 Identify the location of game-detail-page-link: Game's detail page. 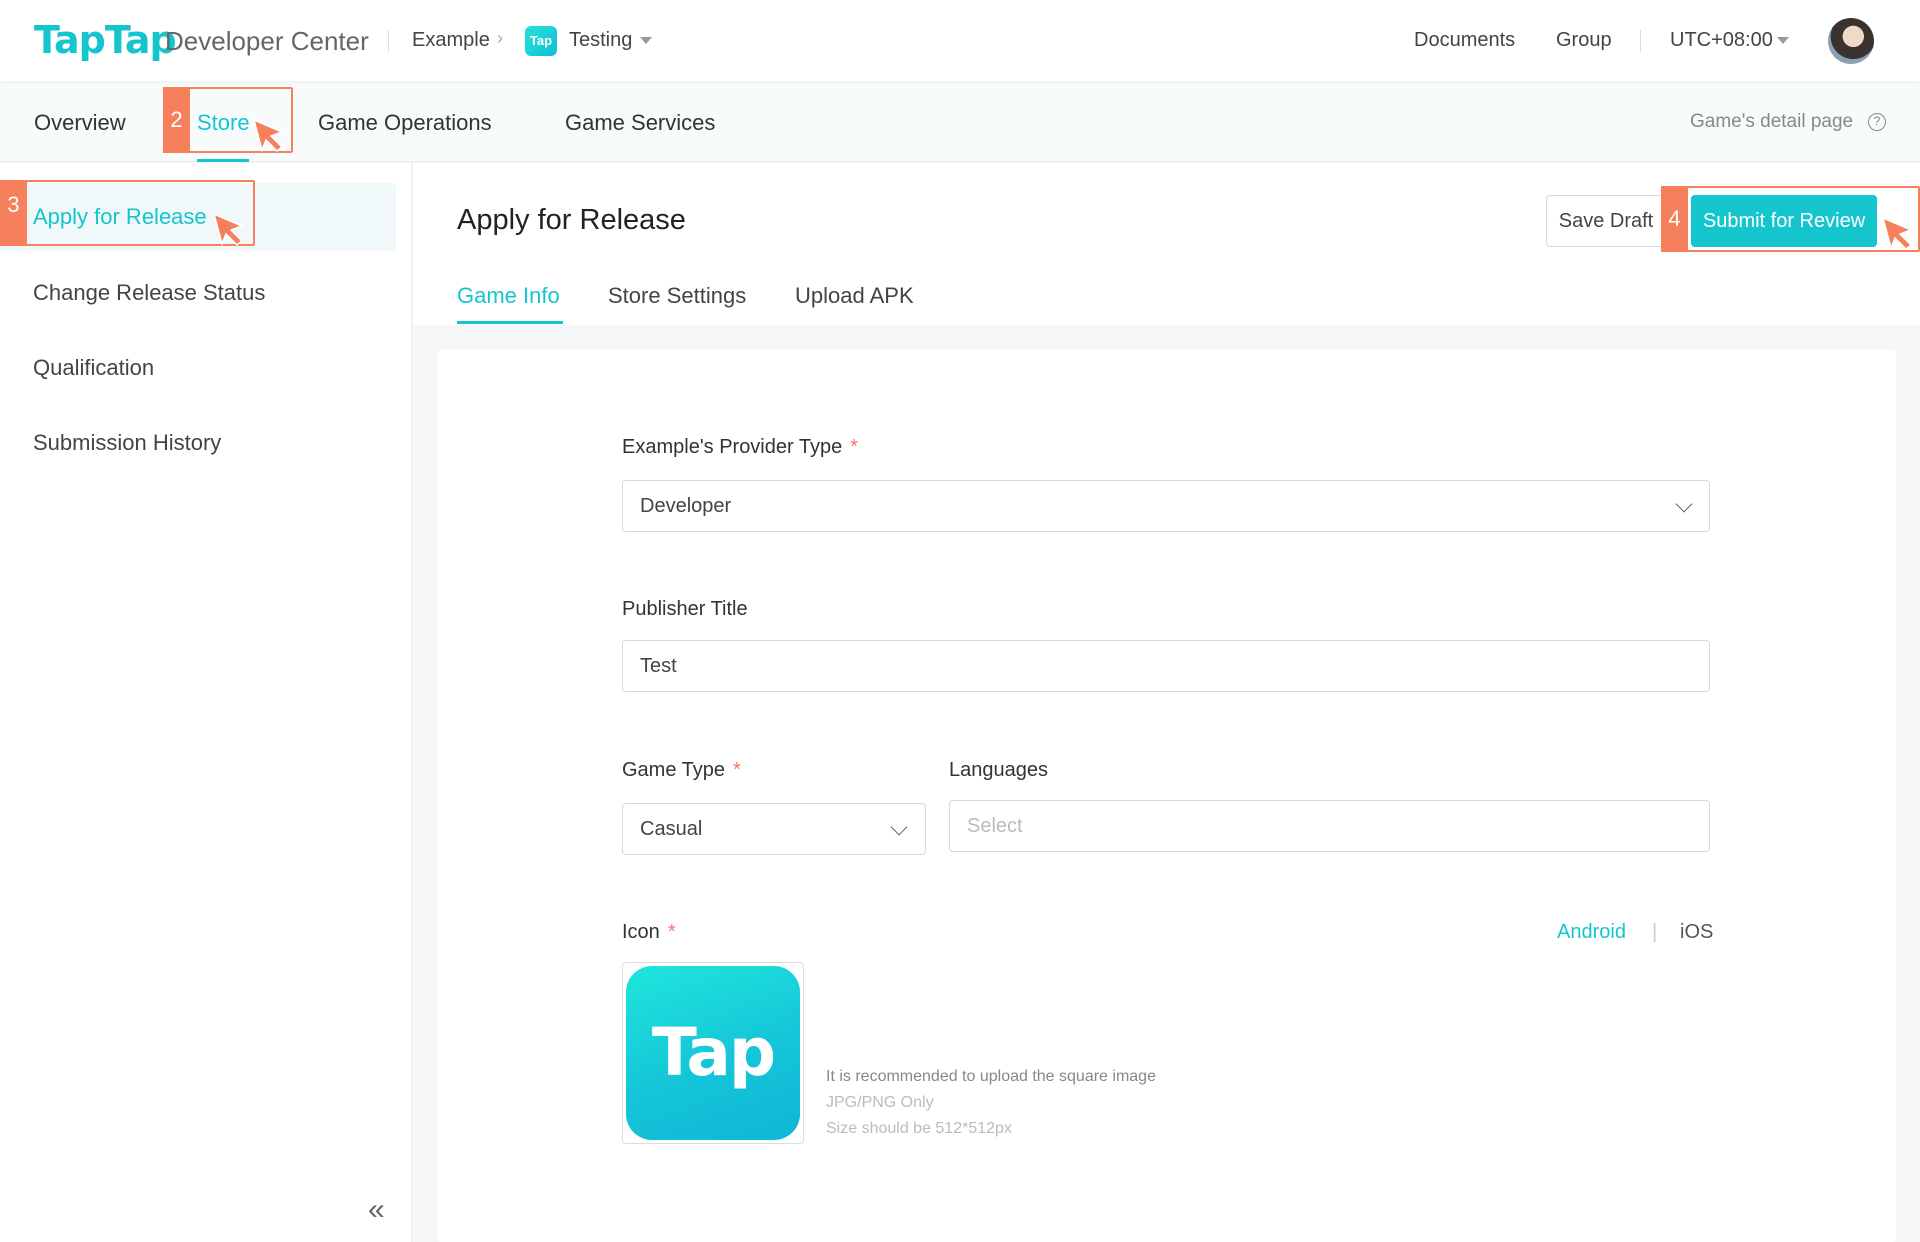
(1771, 122).